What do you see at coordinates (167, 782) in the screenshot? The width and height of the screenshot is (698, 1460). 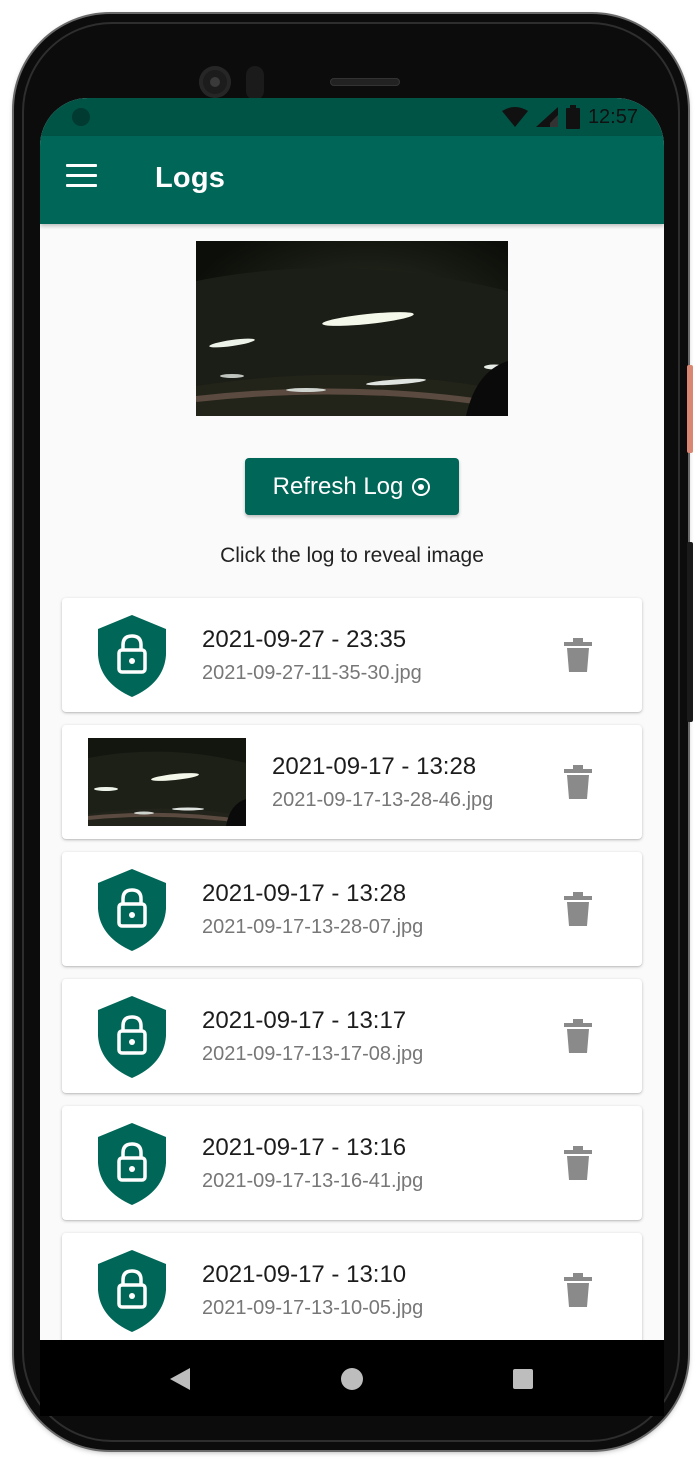 I see `log-thumbnail-image` at bounding box center [167, 782].